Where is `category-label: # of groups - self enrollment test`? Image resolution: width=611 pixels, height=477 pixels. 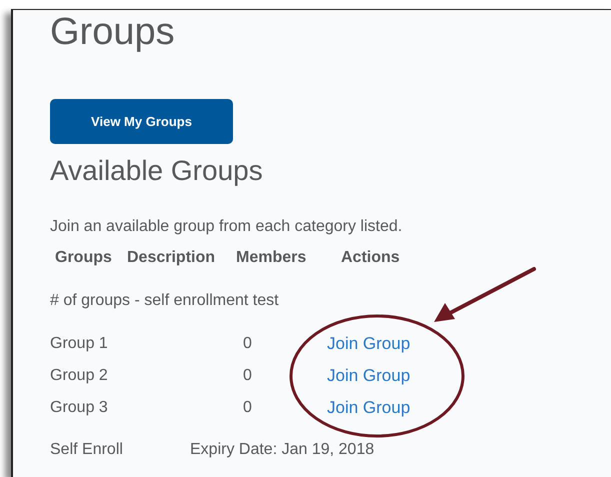 category-label: # of groups - self enrollment test is located at coordinates (165, 301).